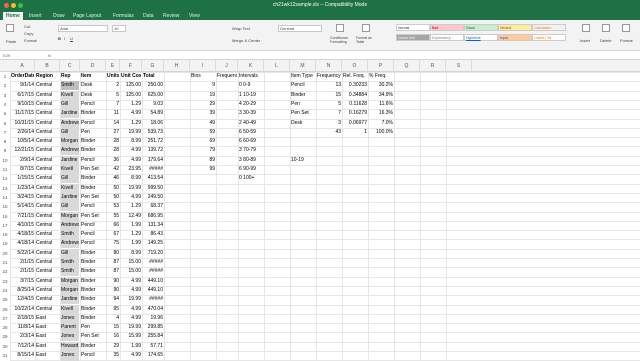 The height and width of the screenshot is (361, 640). I want to click on cell-d9: Binder, so click(93, 150).